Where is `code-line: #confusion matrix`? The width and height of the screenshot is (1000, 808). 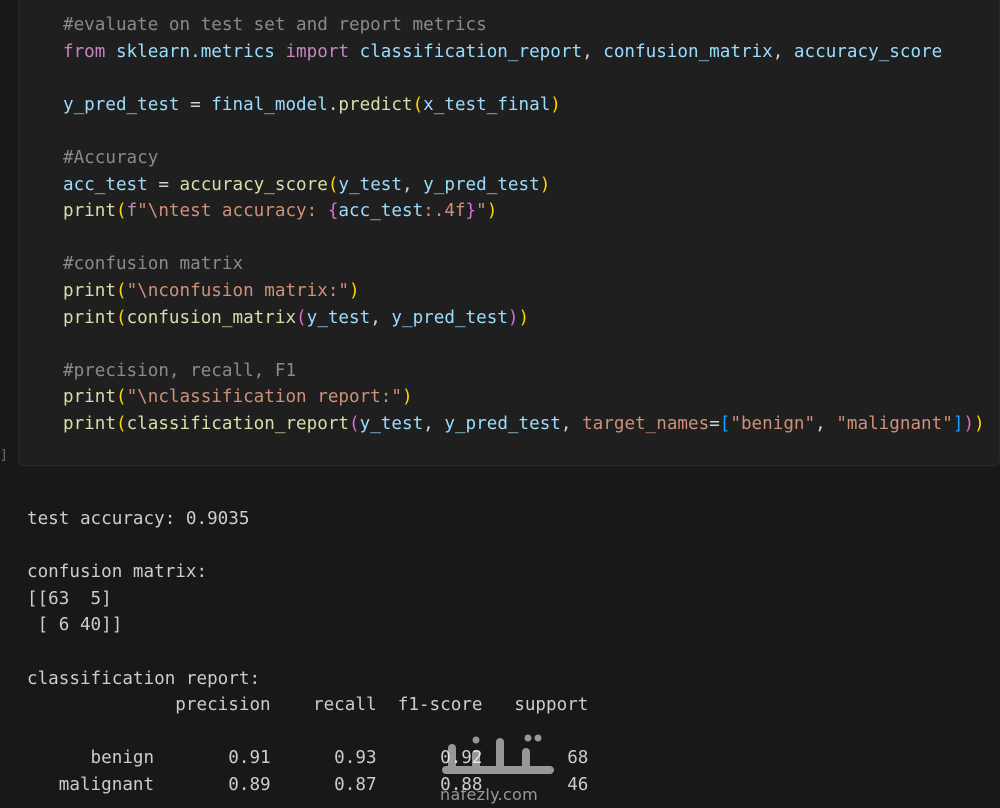 code-line: #confusion matrix is located at coordinates (531, 264).